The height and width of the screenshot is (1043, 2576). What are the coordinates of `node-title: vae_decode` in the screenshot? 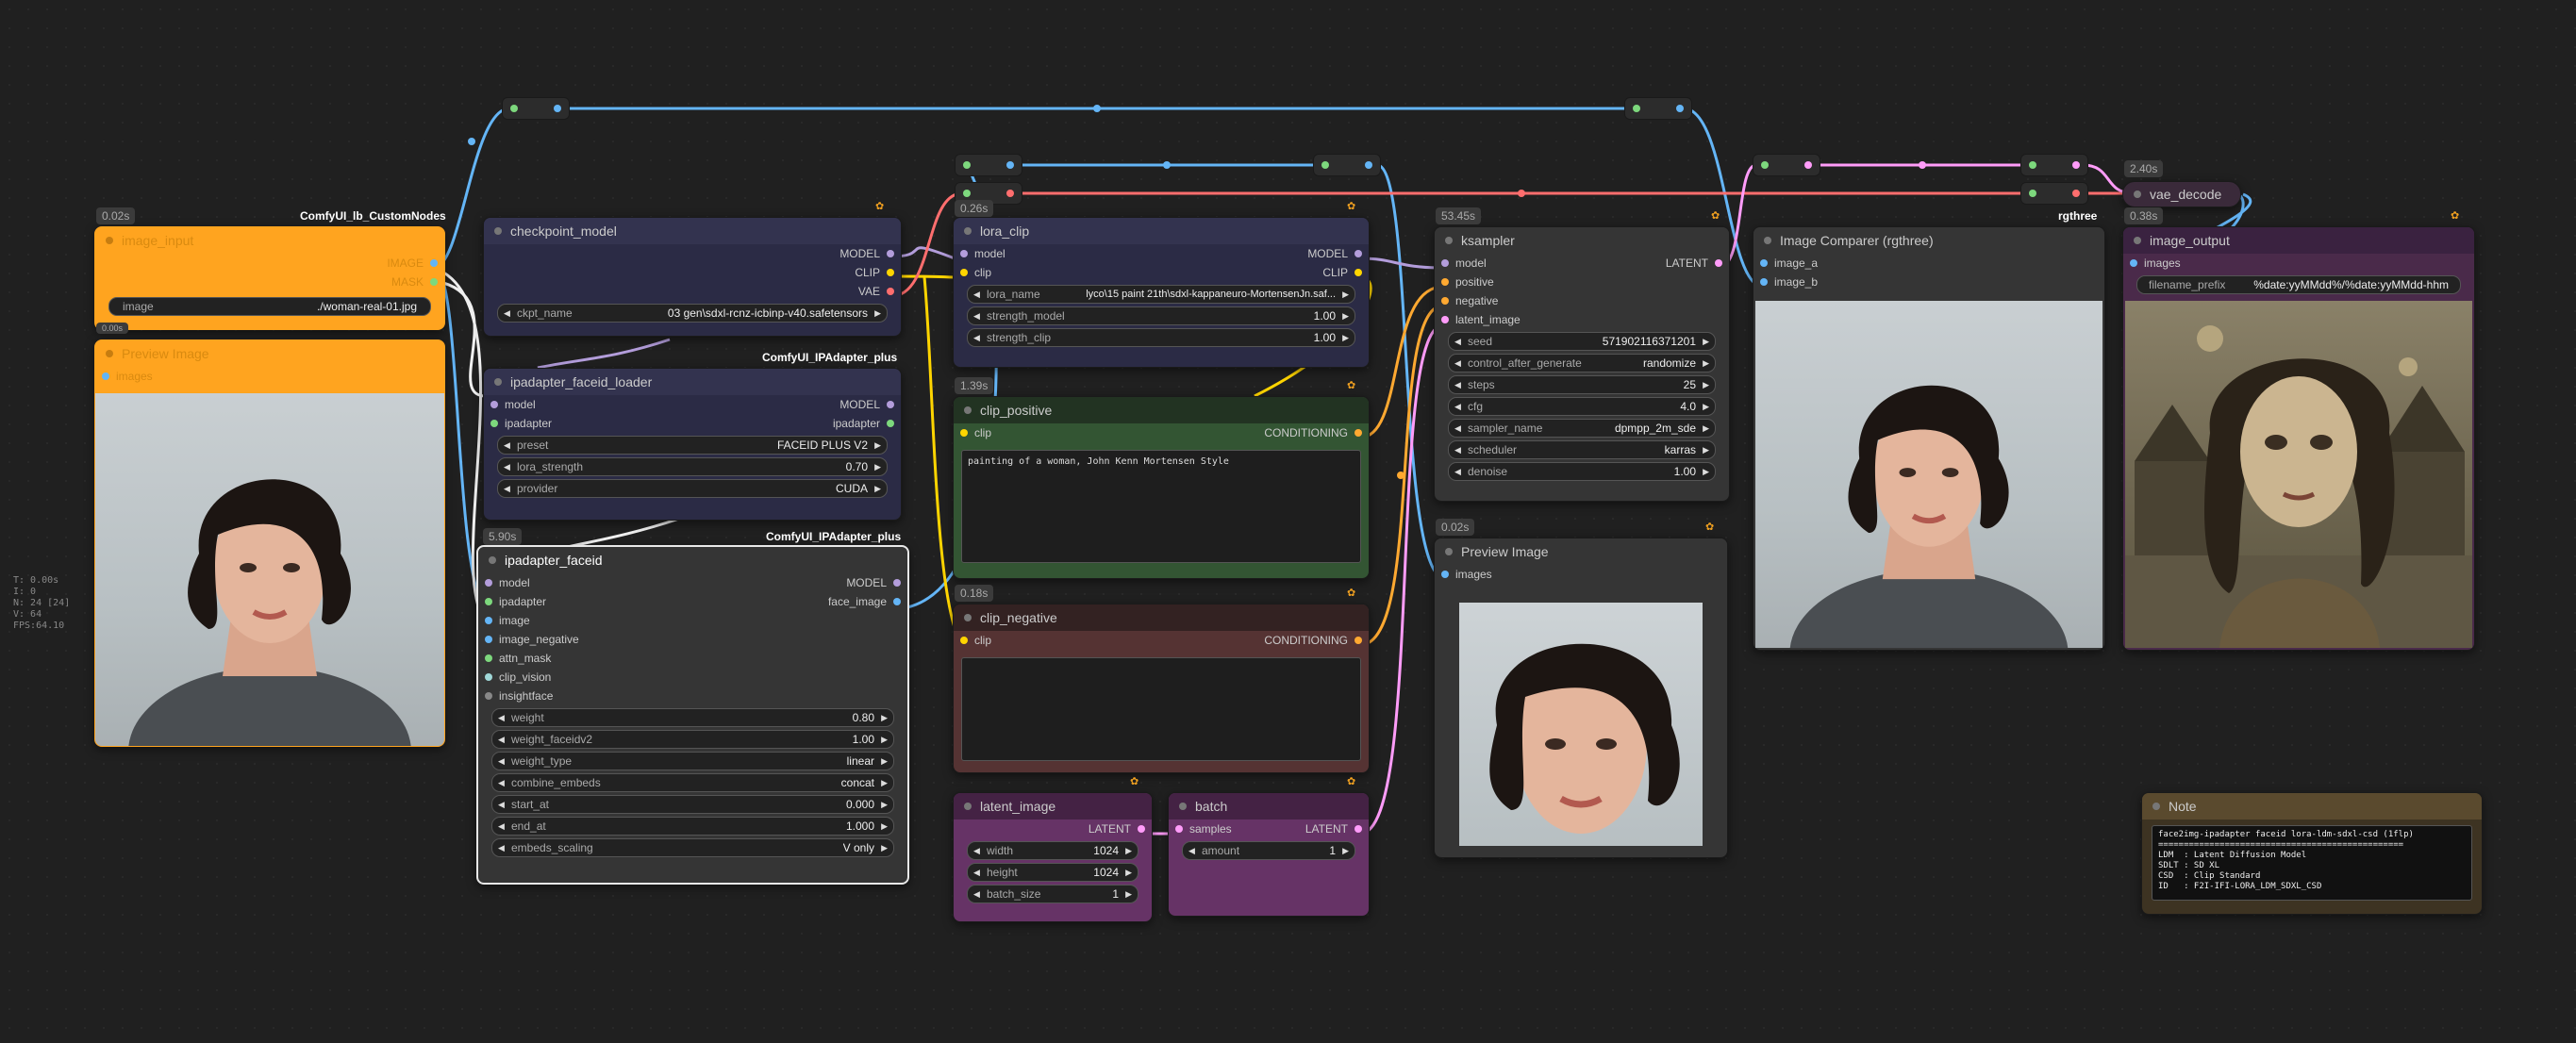 It's located at (2181, 194).